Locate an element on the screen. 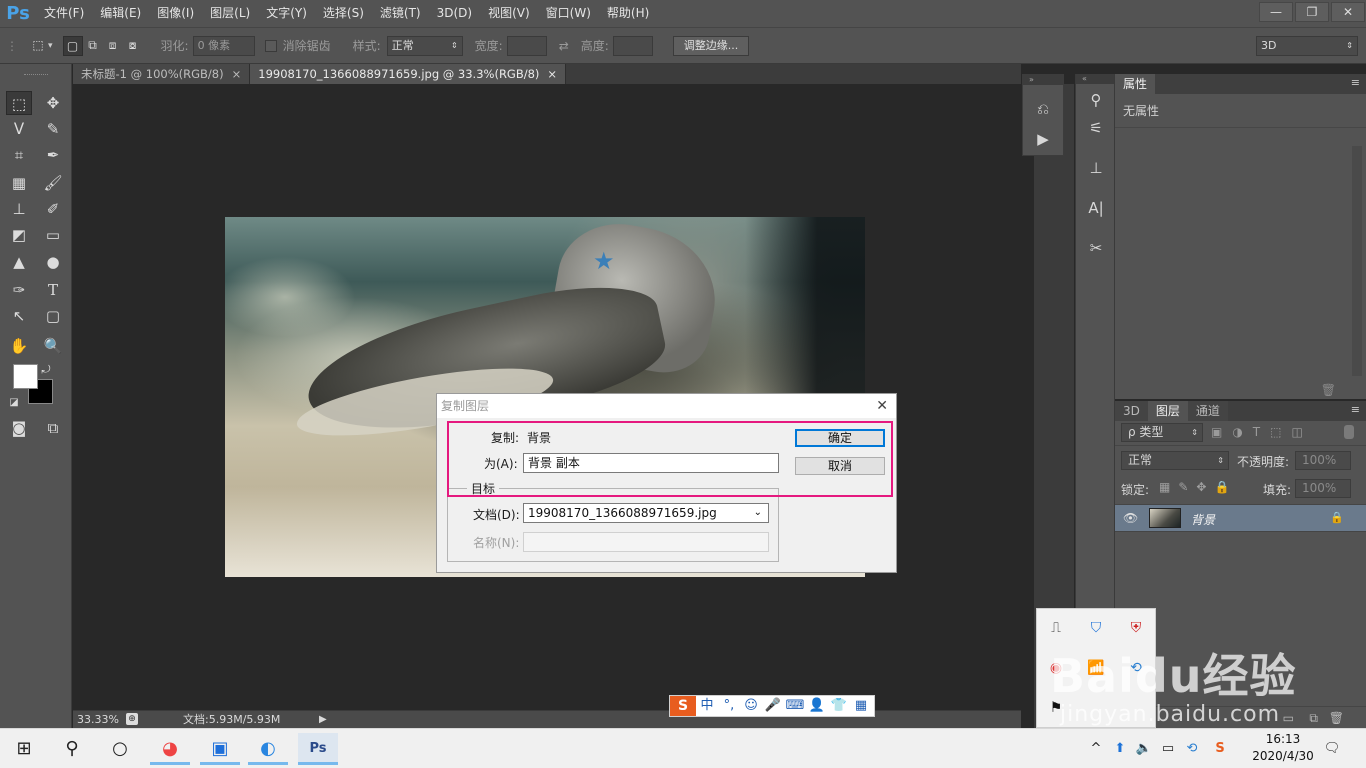 The height and width of the screenshot is (768, 1366). gradient-tool-icon: ▭ is located at coordinates (53, 235).